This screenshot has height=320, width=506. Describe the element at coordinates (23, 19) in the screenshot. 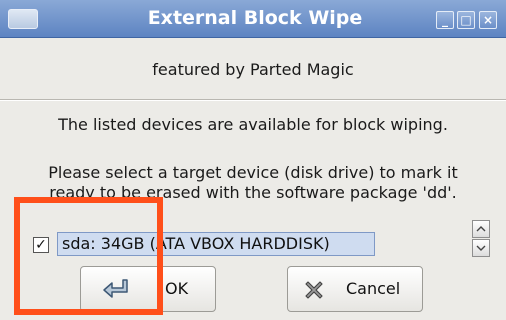

I see `window-menu-icon` at that location.